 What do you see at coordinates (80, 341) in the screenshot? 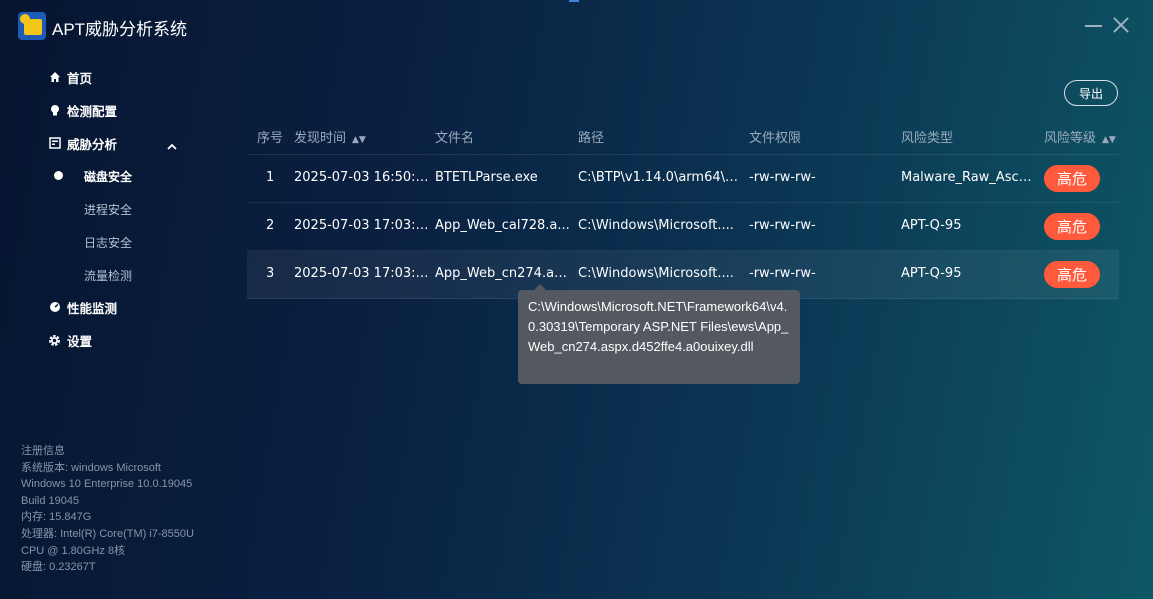
I see `sidebar-item-label: 设置` at bounding box center [80, 341].